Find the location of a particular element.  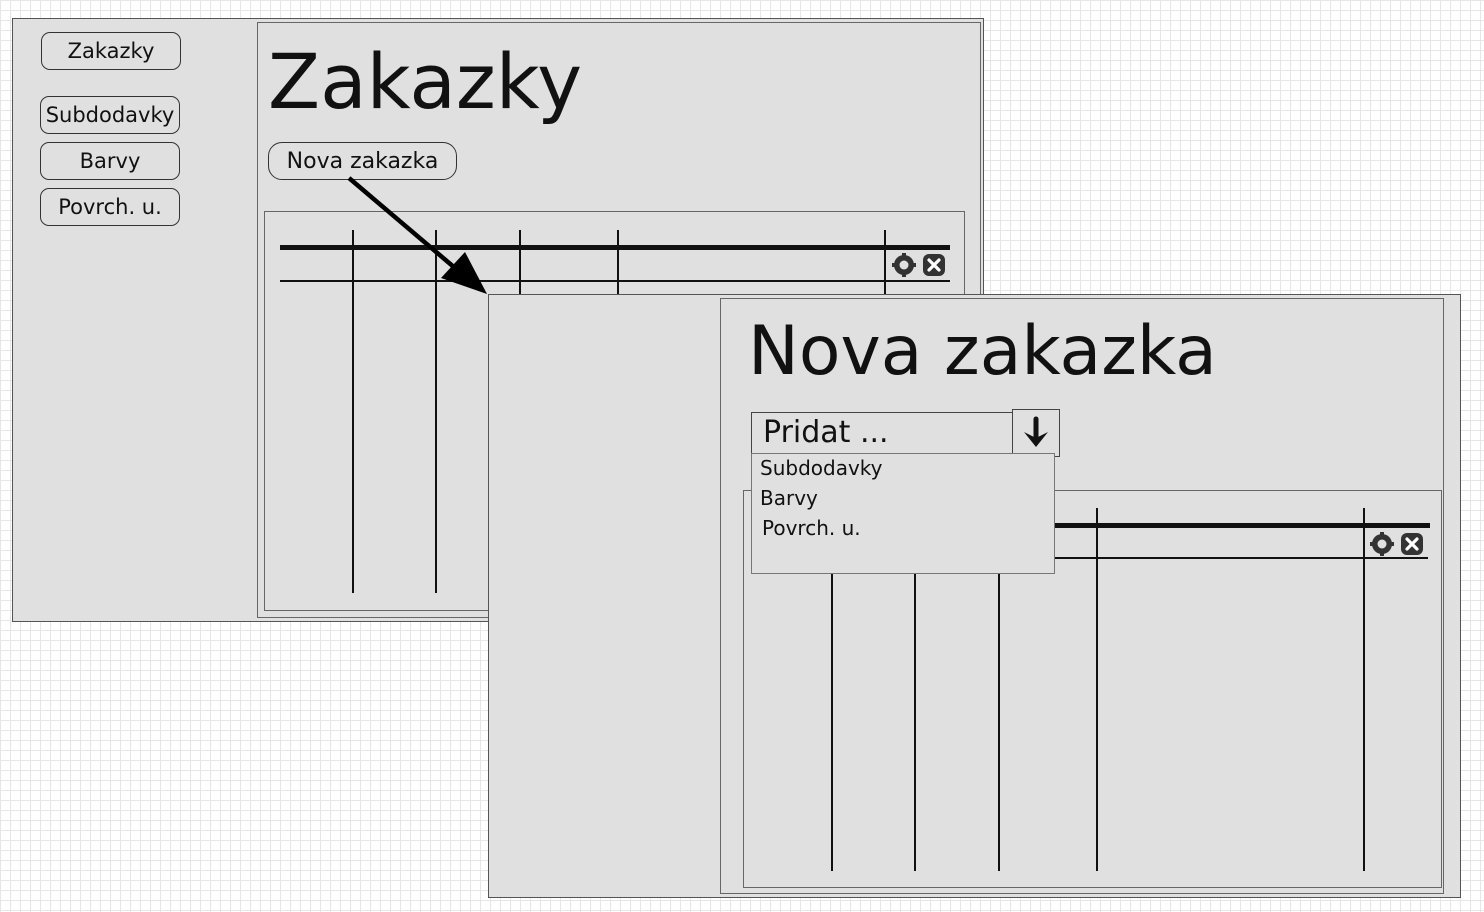

dropdown-option-subdodavky: Subdodavky is located at coordinates (821, 468).